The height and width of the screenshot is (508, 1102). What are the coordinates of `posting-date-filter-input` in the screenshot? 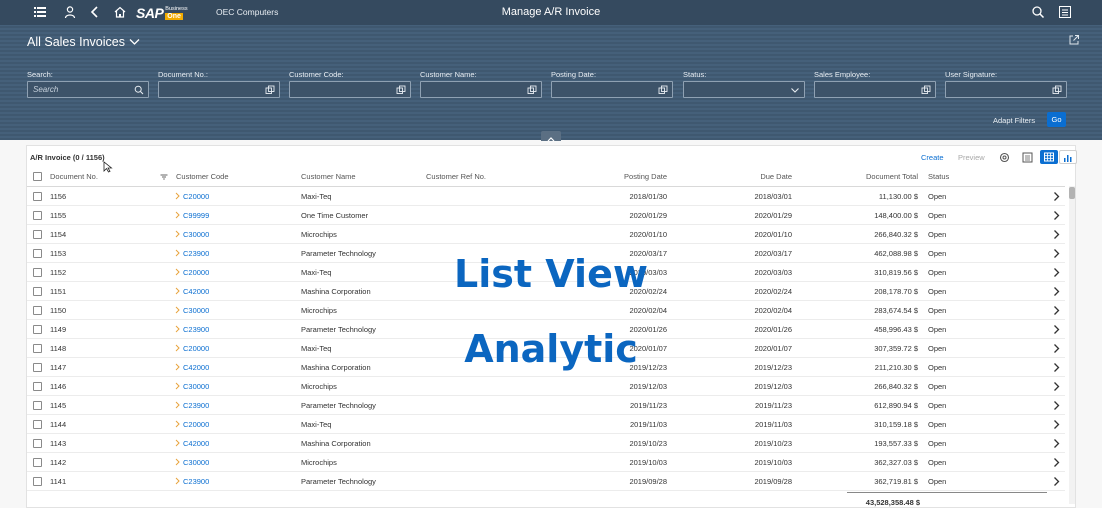 It's located at (612, 89).